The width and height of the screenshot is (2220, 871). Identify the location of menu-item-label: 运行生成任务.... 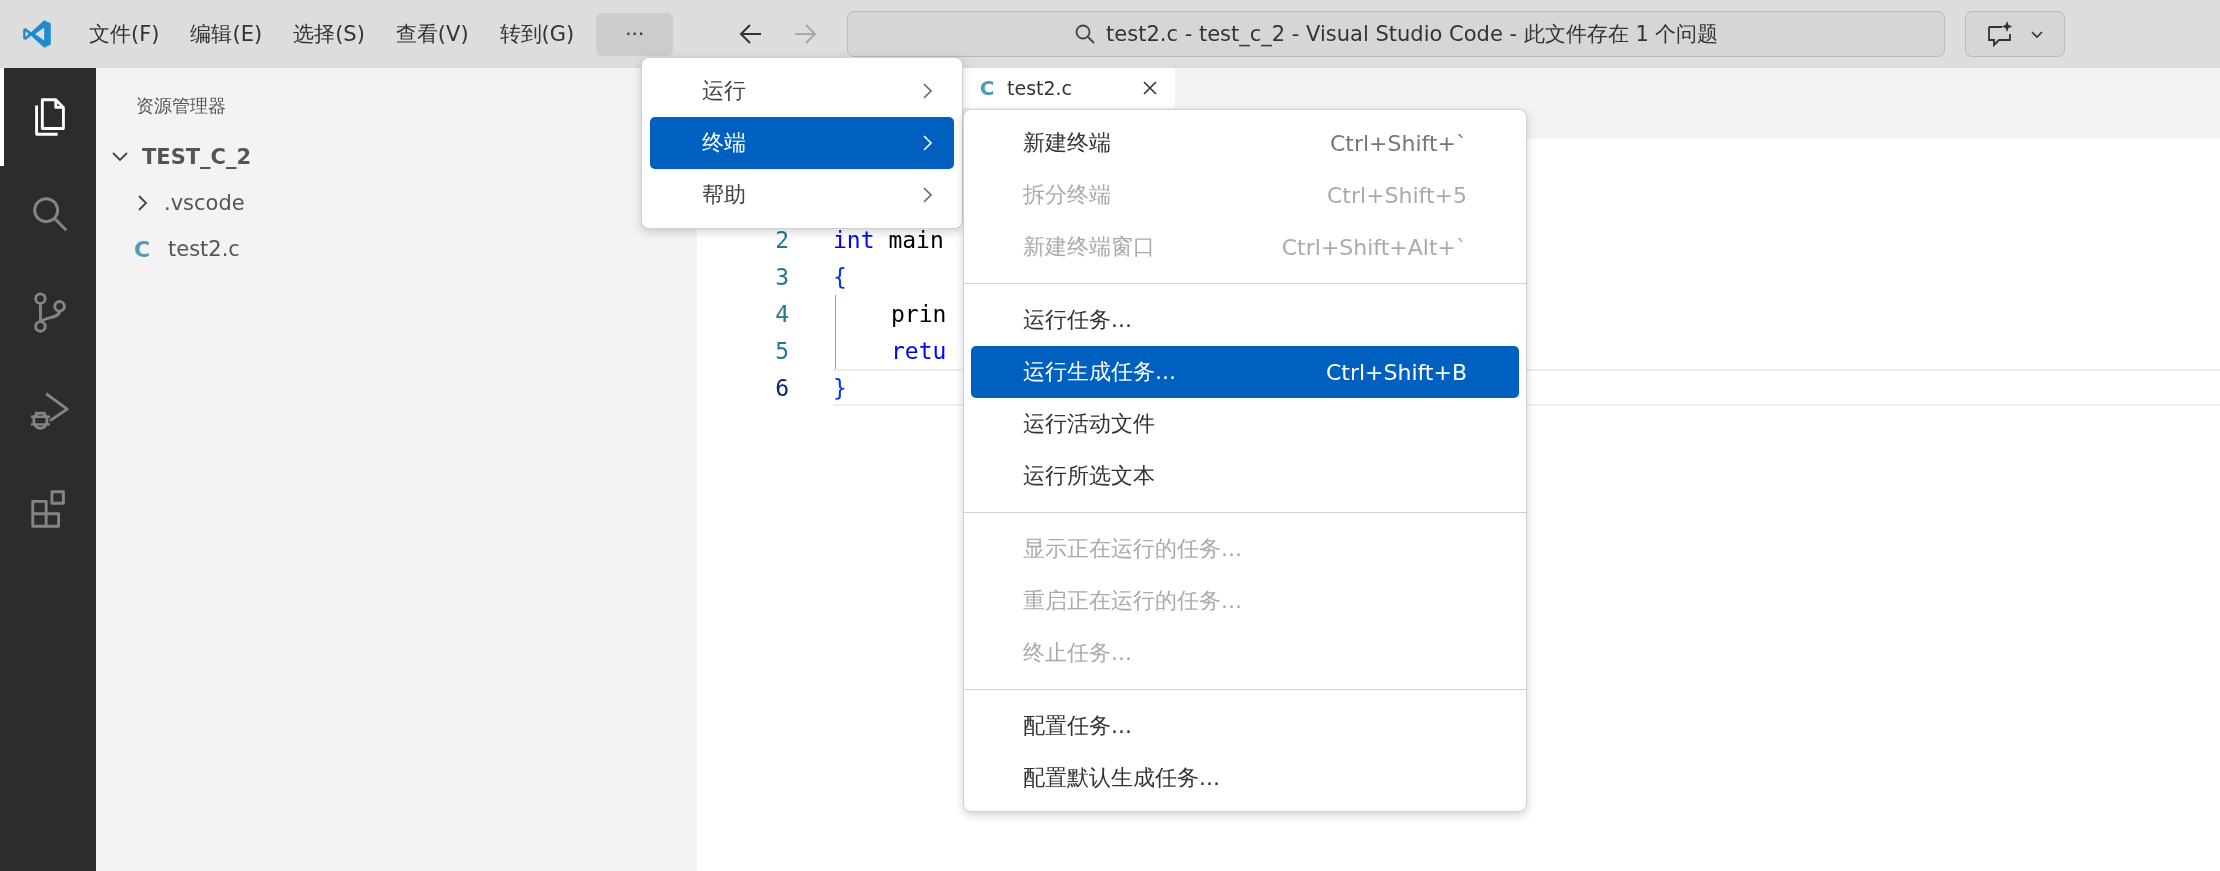
(1100, 372).